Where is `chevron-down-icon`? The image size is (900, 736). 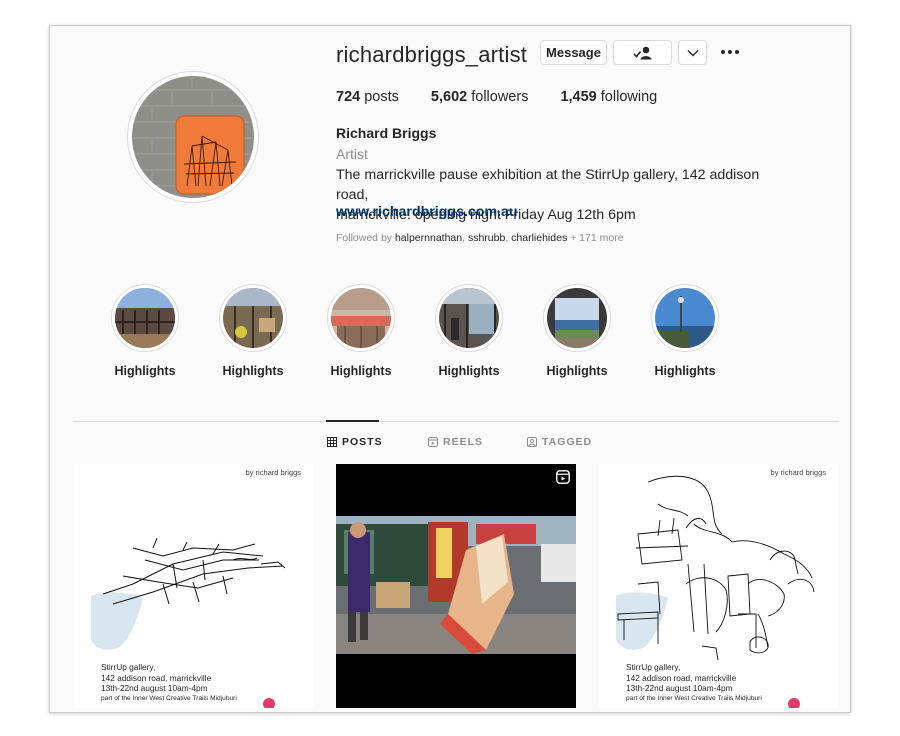
chevron-down-icon is located at coordinates (692, 52).